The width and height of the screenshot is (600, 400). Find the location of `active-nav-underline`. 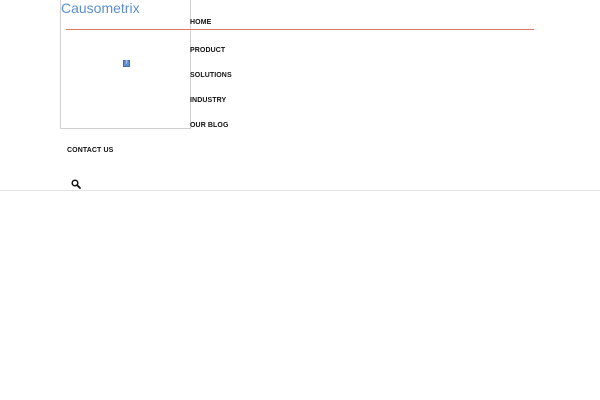

active-nav-underline is located at coordinates (300, 29).